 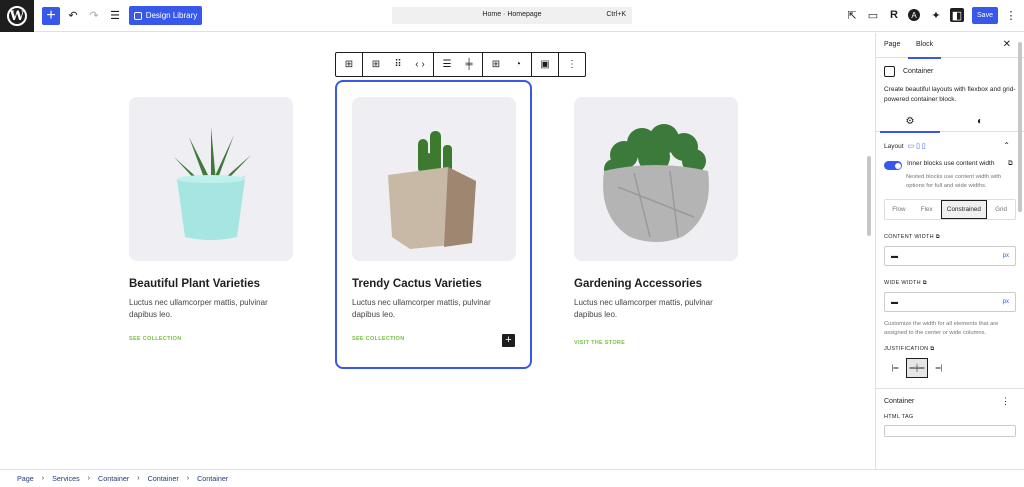 I want to click on justify-center-icon: ╪, so click(x=469, y=65).